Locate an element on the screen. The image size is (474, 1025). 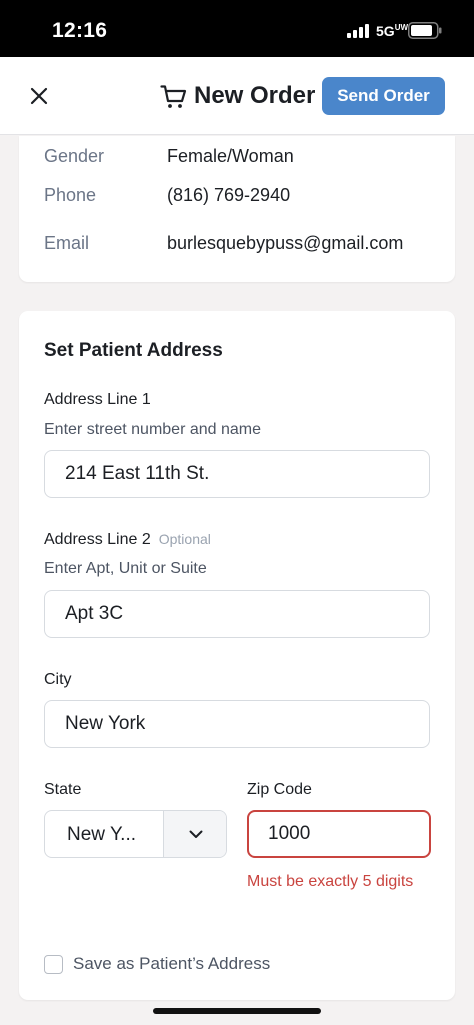
state-dropdown-toggle is located at coordinates (194, 834).